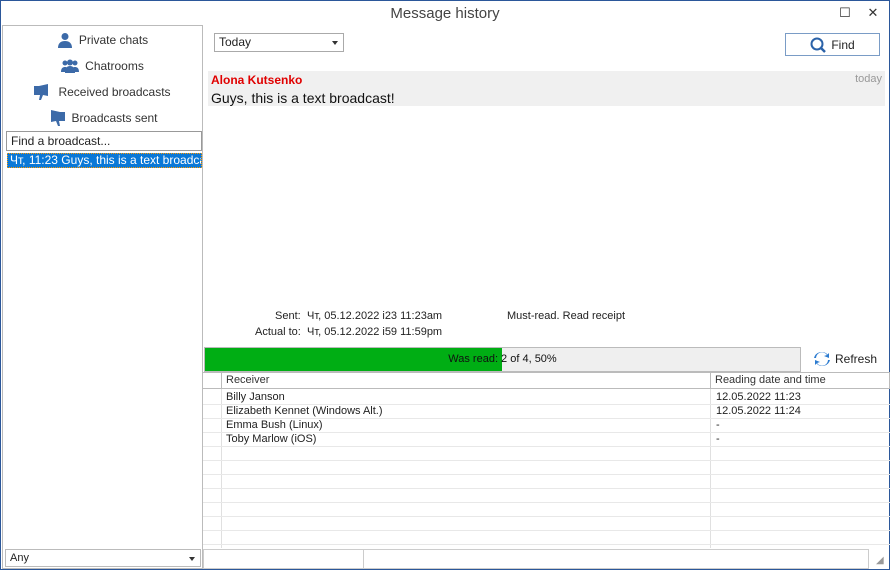 The height and width of the screenshot is (570, 890). Describe the element at coordinates (845, 13) in the screenshot. I see `maximize-icon: ☐` at that location.